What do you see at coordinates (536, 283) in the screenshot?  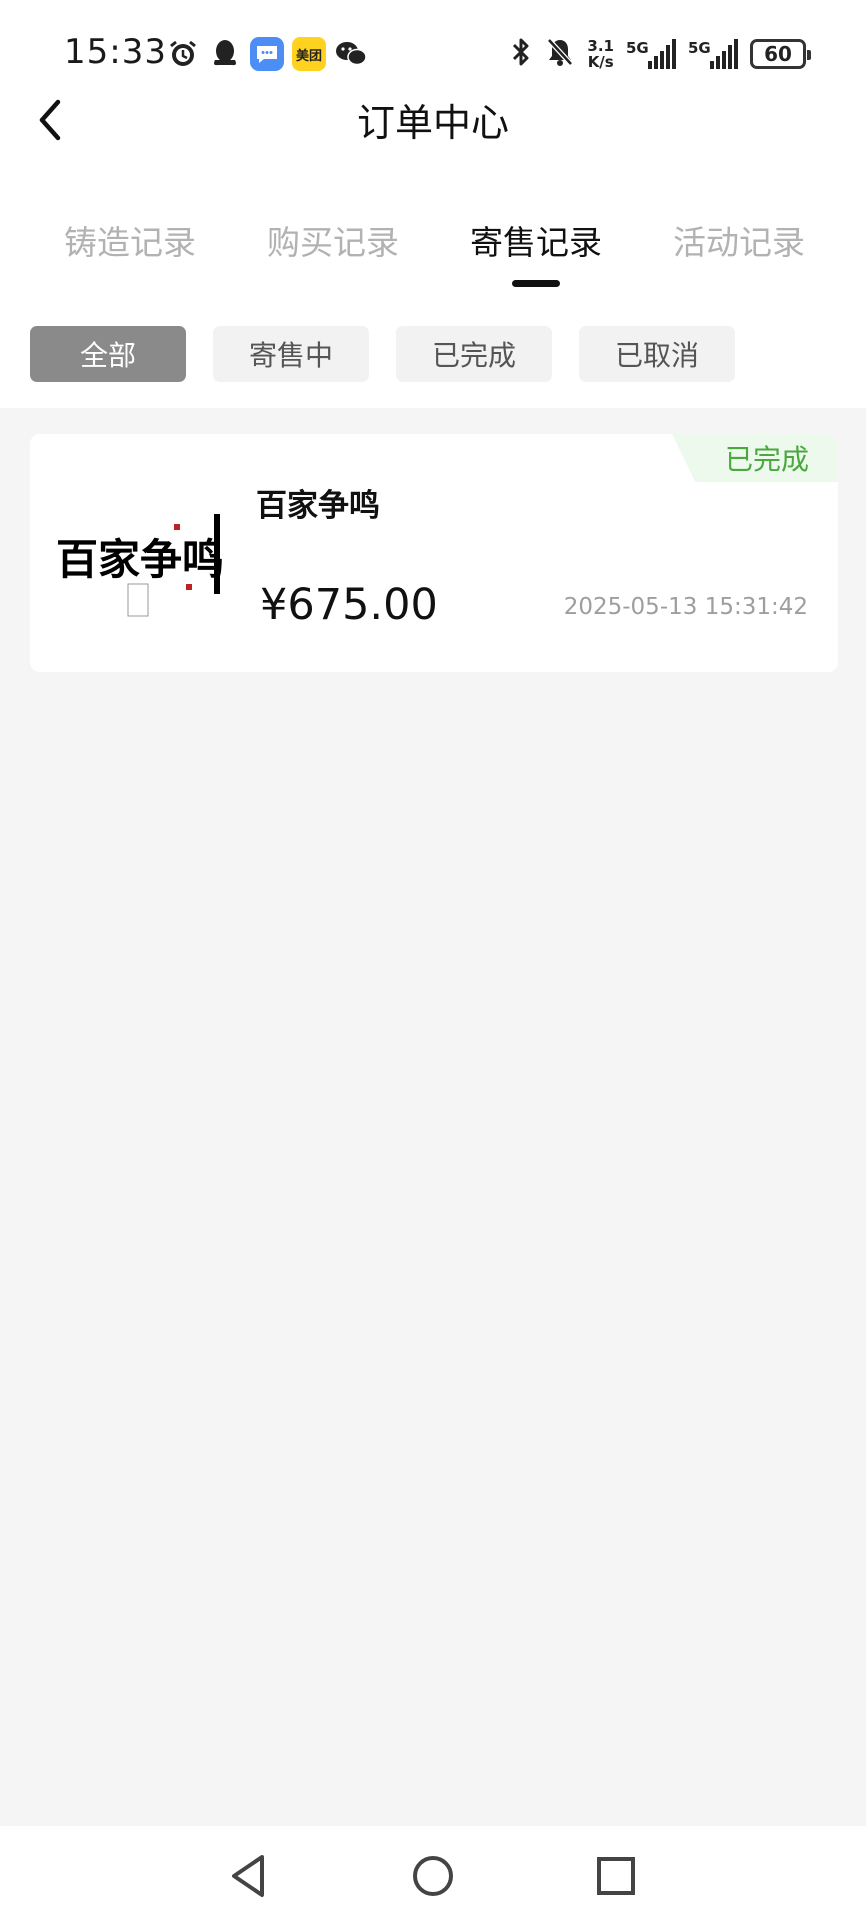 I see `tab-indicator` at bounding box center [536, 283].